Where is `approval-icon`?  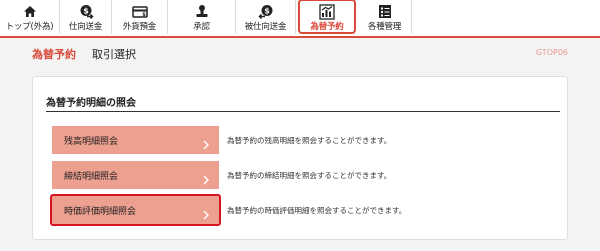
approval-icon is located at coordinates (202, 11).